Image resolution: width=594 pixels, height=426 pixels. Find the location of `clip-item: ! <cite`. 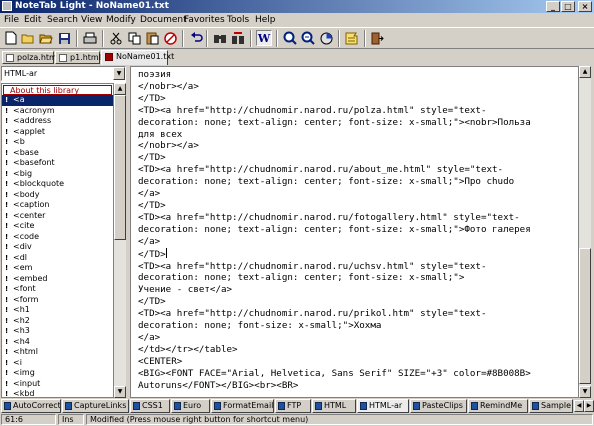

clip-item: ! <cite is located at coordinates (57, 226).